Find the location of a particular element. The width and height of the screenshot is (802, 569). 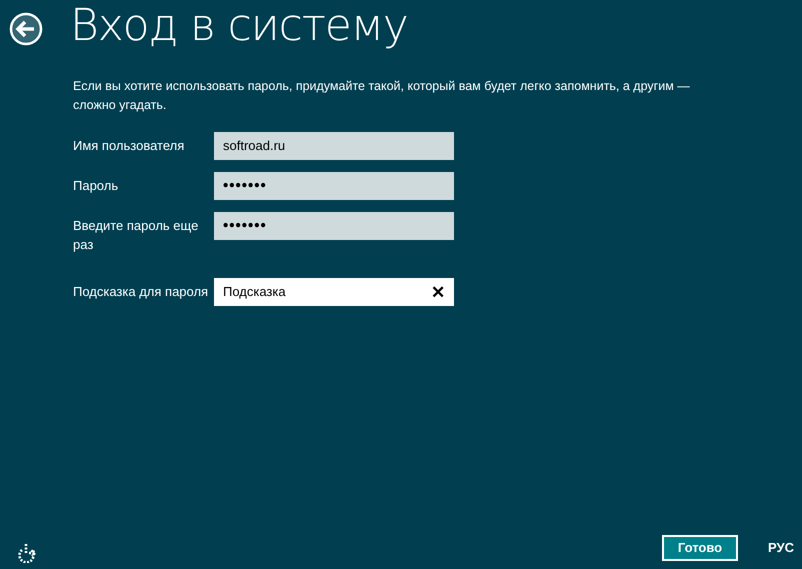

input-field: softroad.ru is located at coordinates (334, 146).